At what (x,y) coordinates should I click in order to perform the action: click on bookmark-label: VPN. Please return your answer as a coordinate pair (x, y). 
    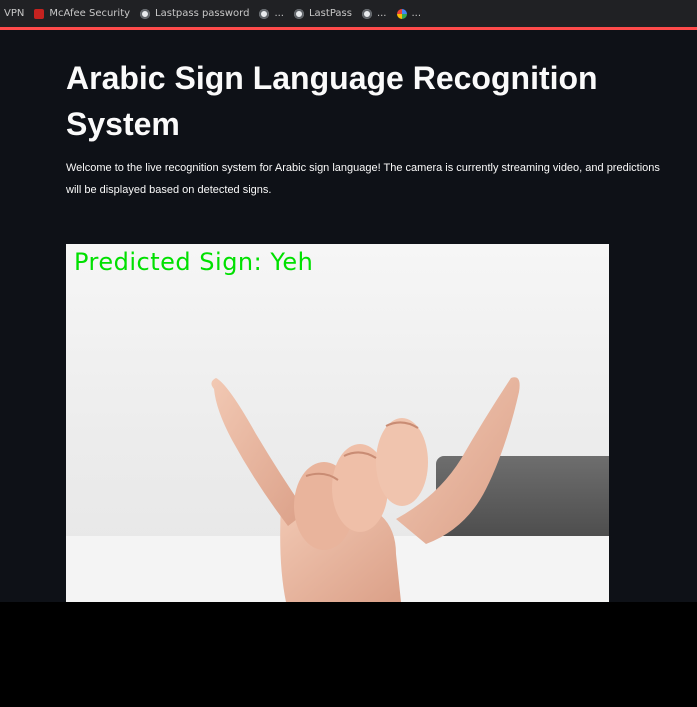
    Looking at the image, I should click on (14, 13).